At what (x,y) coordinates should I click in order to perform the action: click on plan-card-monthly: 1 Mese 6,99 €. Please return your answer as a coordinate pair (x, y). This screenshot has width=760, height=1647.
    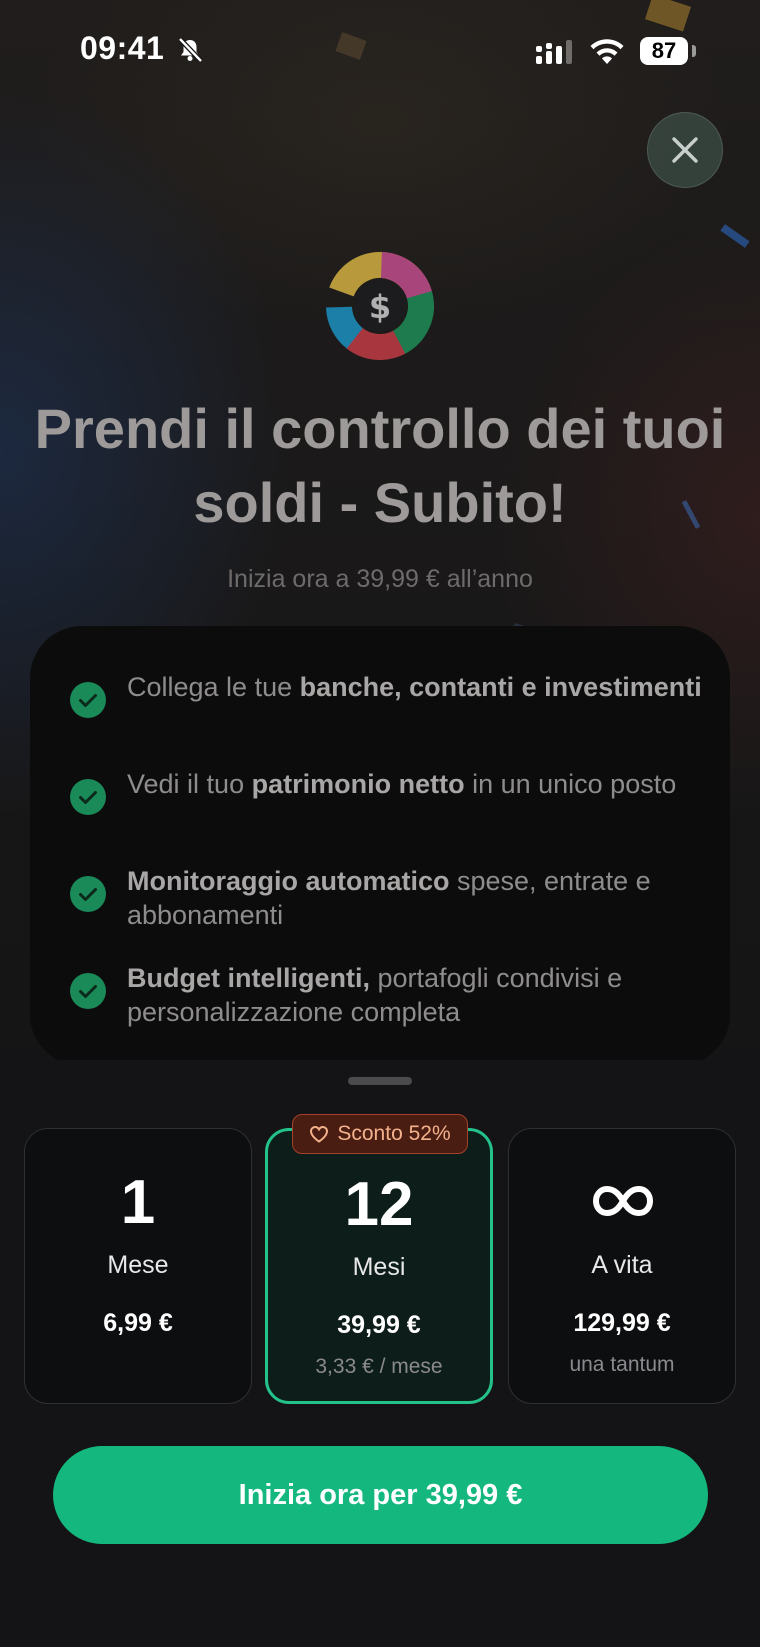
    Looking at the image, I should click on (138, 1266).